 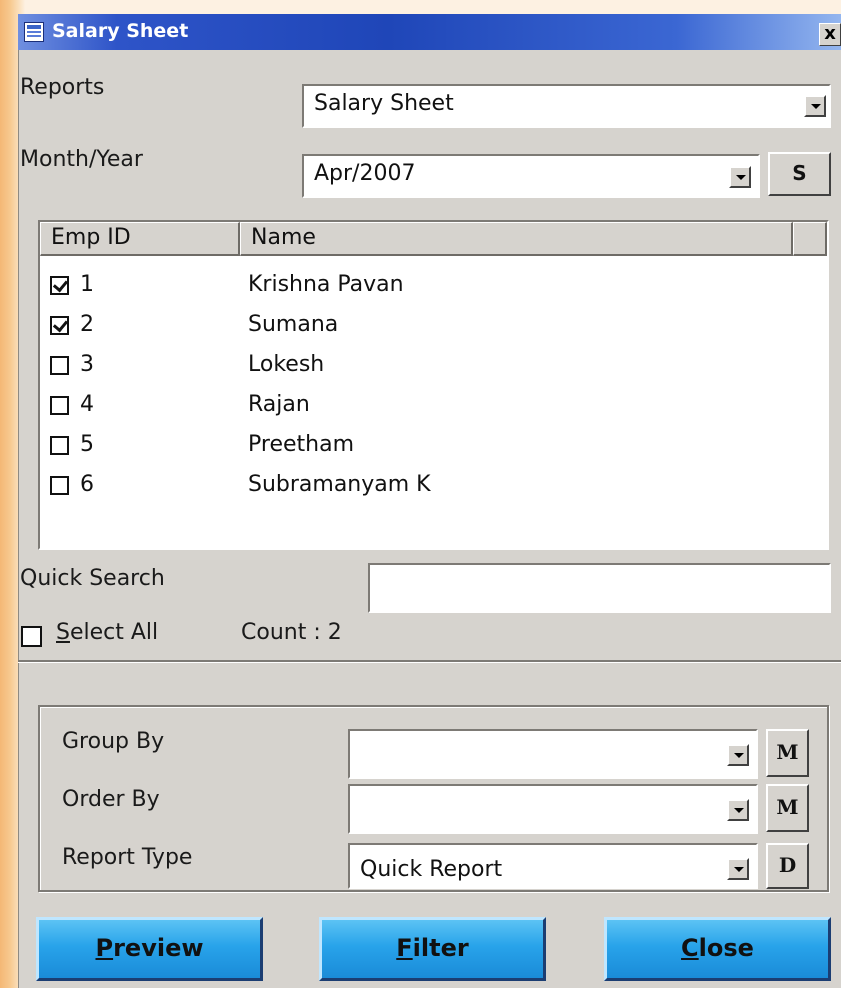 What do you see at coordinates (740, 177) in the screenshot?
I see `month-year-dropdown-icon` at bounding box center [740, 177].